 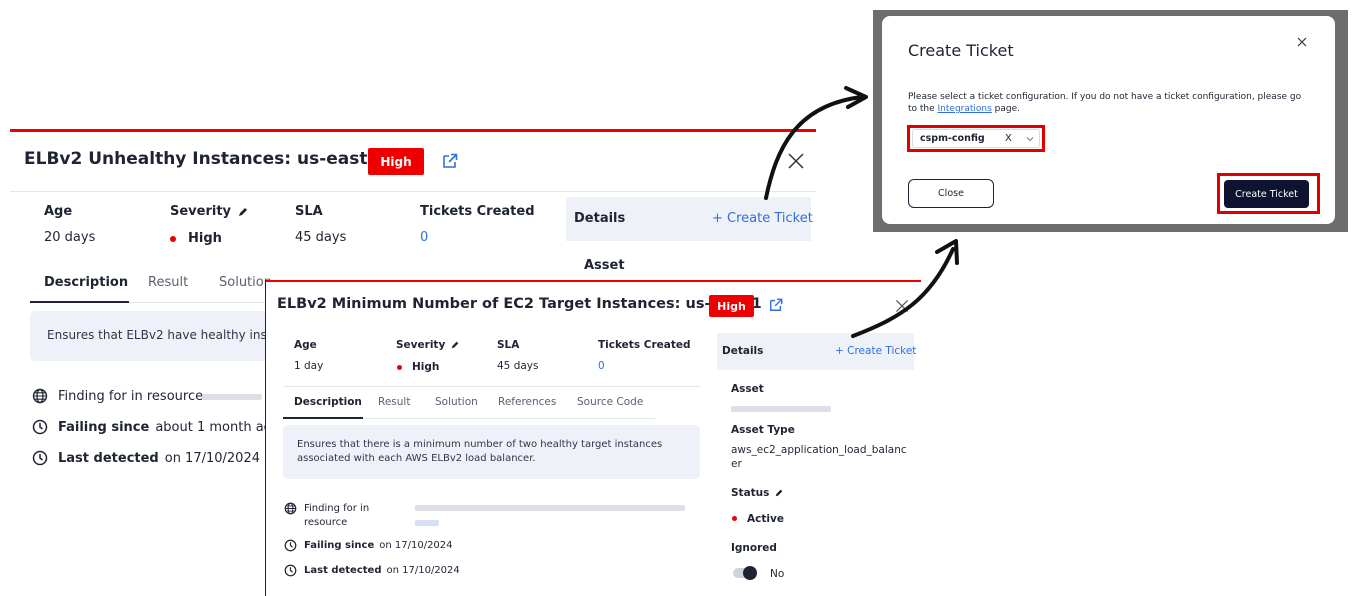 I want to click on toggle-knob, so click(x=750, y=573).